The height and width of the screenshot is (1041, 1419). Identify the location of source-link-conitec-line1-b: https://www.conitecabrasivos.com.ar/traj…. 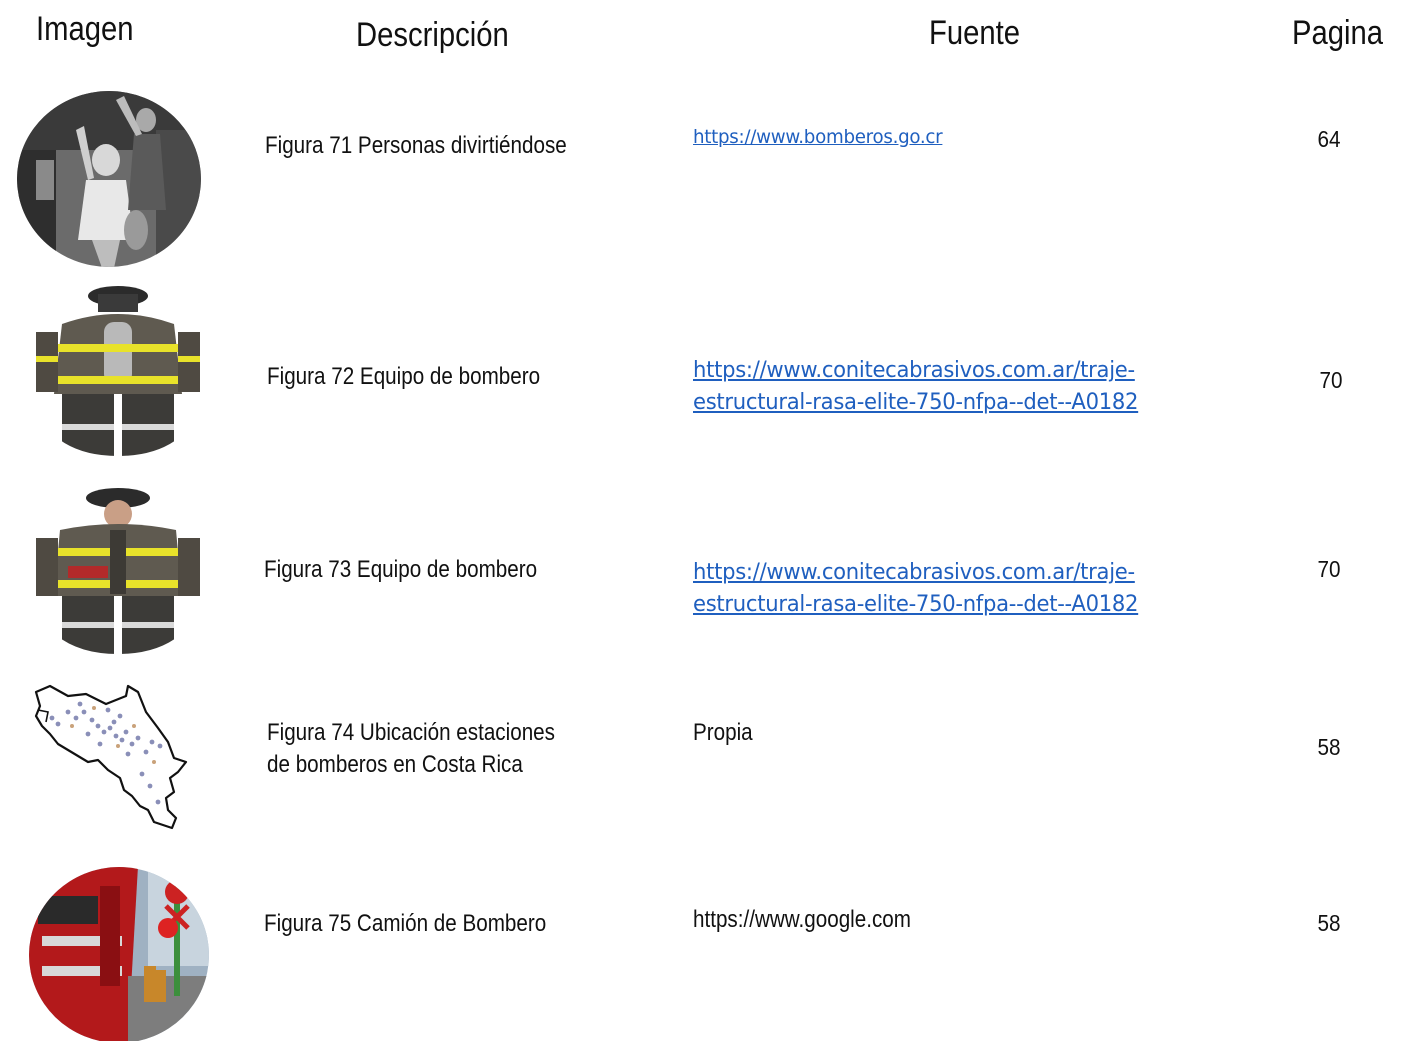
(914, 573).